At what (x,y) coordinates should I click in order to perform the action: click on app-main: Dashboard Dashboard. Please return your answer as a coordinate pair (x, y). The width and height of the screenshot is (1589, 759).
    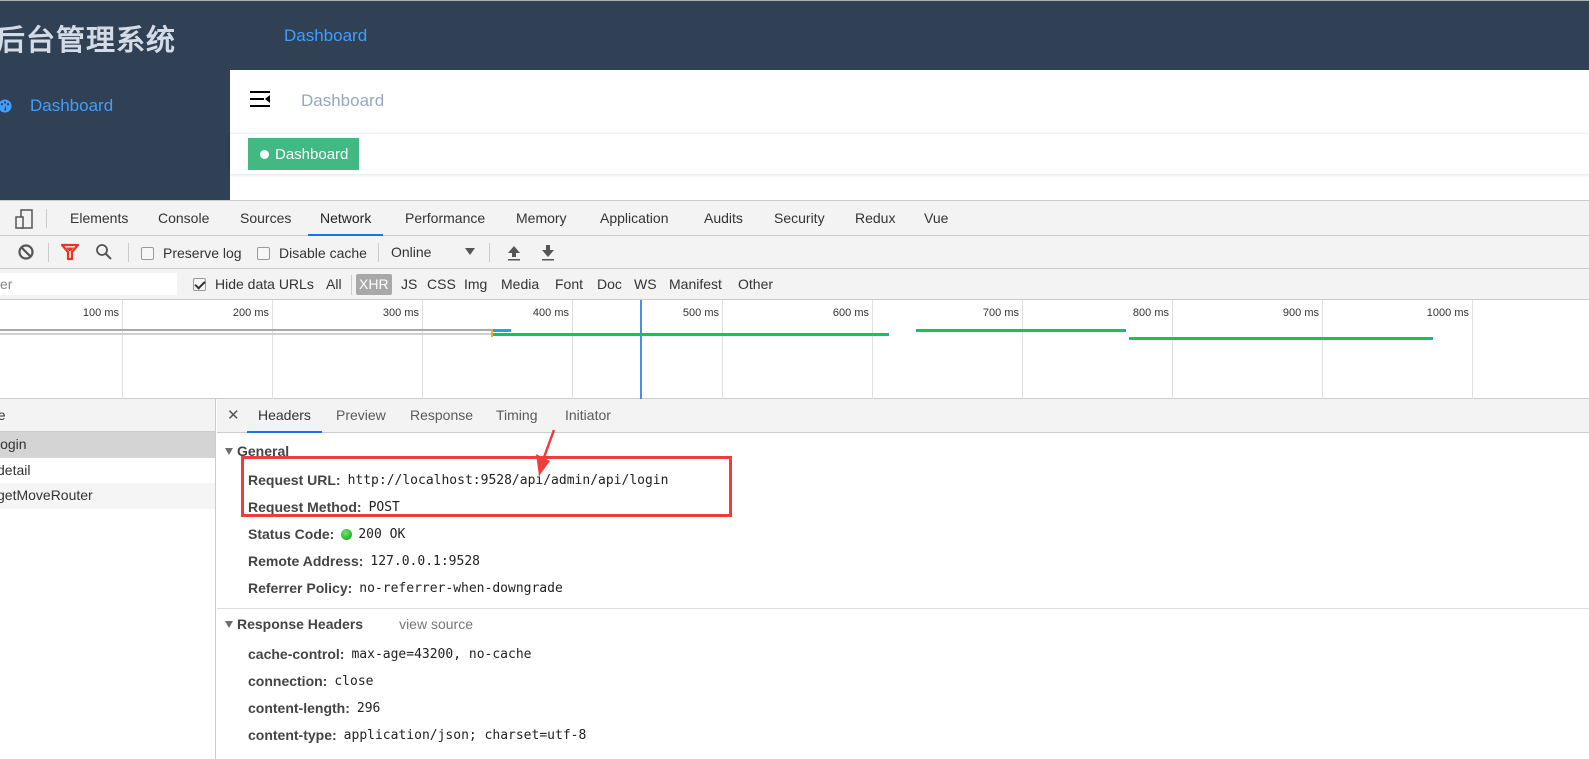
    Looking at the image, I should click on (909, 135).